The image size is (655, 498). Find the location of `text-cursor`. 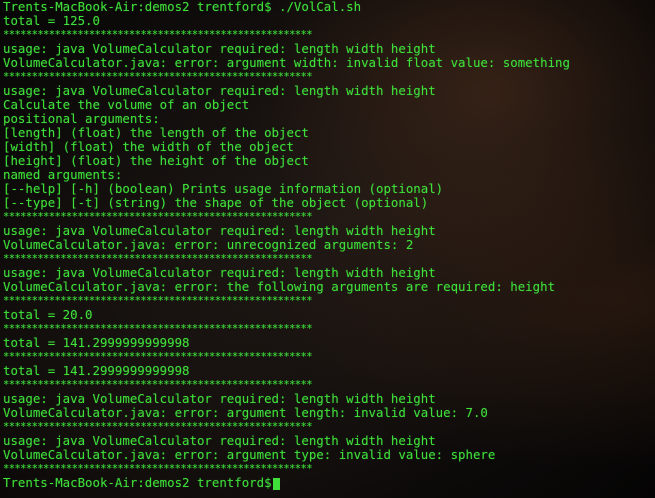

text-cursor is located at coordinates (276, 483).